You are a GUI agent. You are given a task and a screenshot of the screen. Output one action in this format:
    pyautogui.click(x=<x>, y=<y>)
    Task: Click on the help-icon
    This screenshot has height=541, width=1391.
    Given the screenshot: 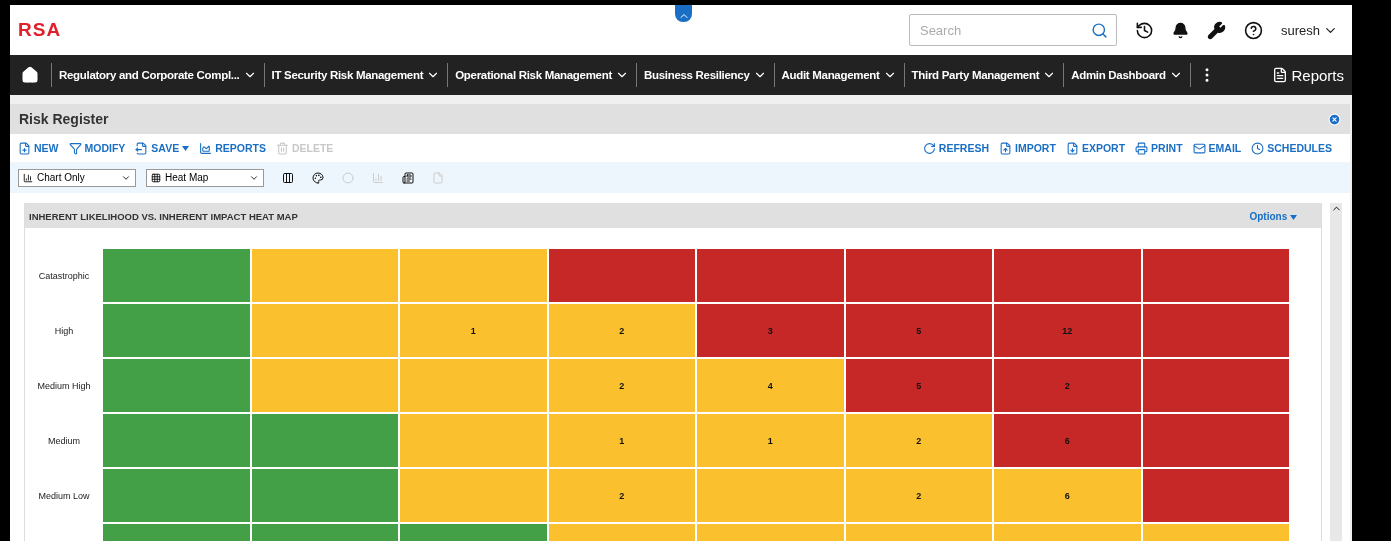 What is the action you would take?
    pyautogui.click(x=1253, y=30)
    